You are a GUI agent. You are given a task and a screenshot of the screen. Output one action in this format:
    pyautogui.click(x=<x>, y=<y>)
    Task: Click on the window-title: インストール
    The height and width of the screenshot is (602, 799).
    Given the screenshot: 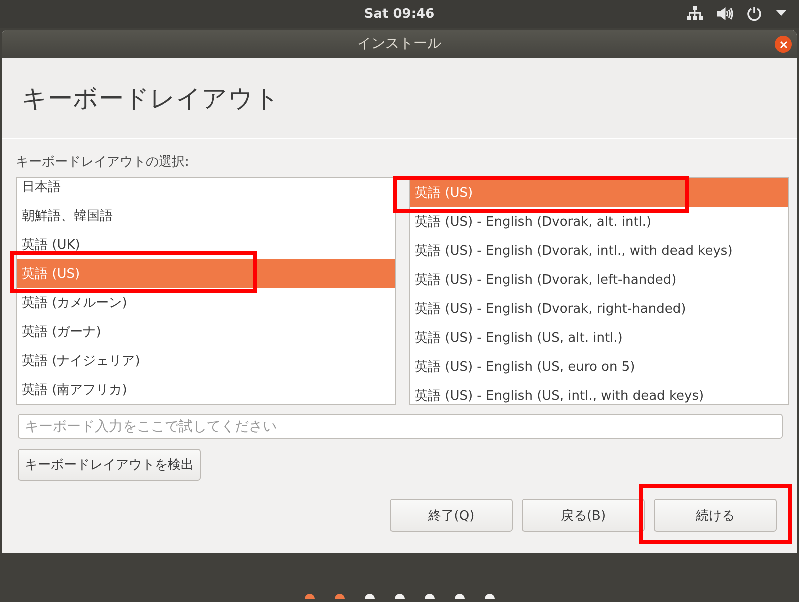 What is the action you would take?
    pyautogui.click(x=400, y=44)
    